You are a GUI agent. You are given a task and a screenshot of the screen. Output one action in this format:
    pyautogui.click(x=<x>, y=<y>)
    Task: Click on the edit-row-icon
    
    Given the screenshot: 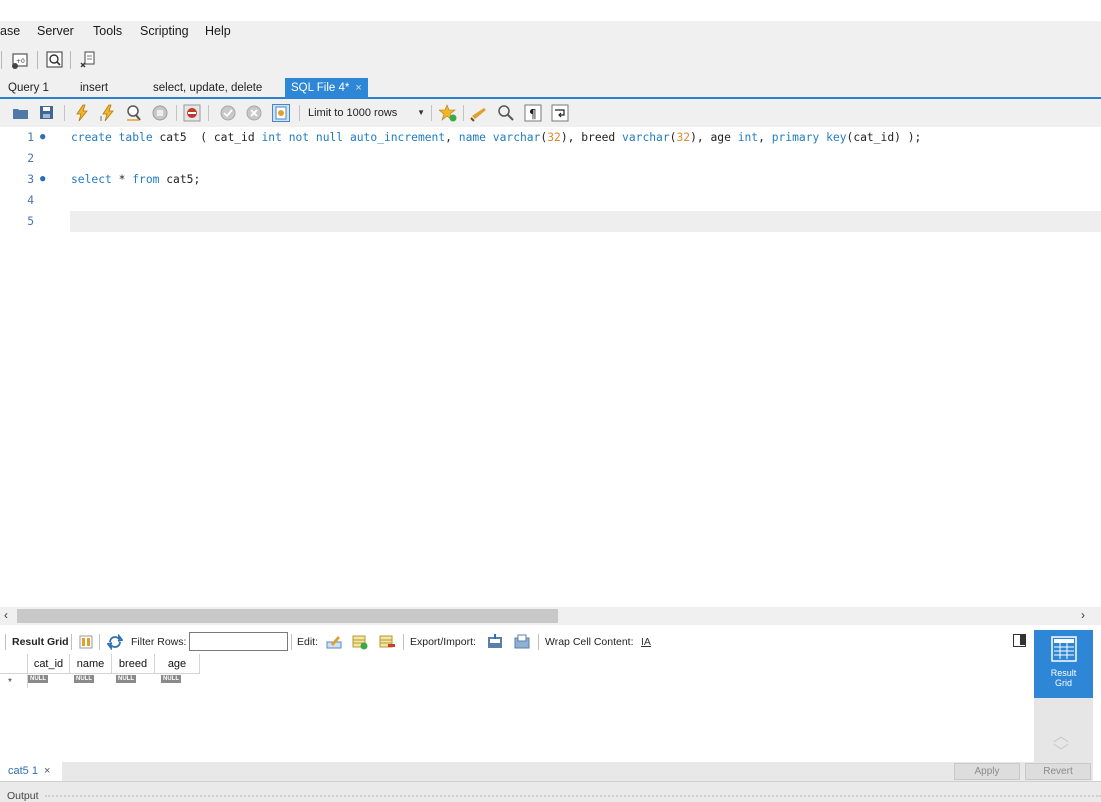 What is the action you would take?
    pyautogui.click(x=334, y=642)
    